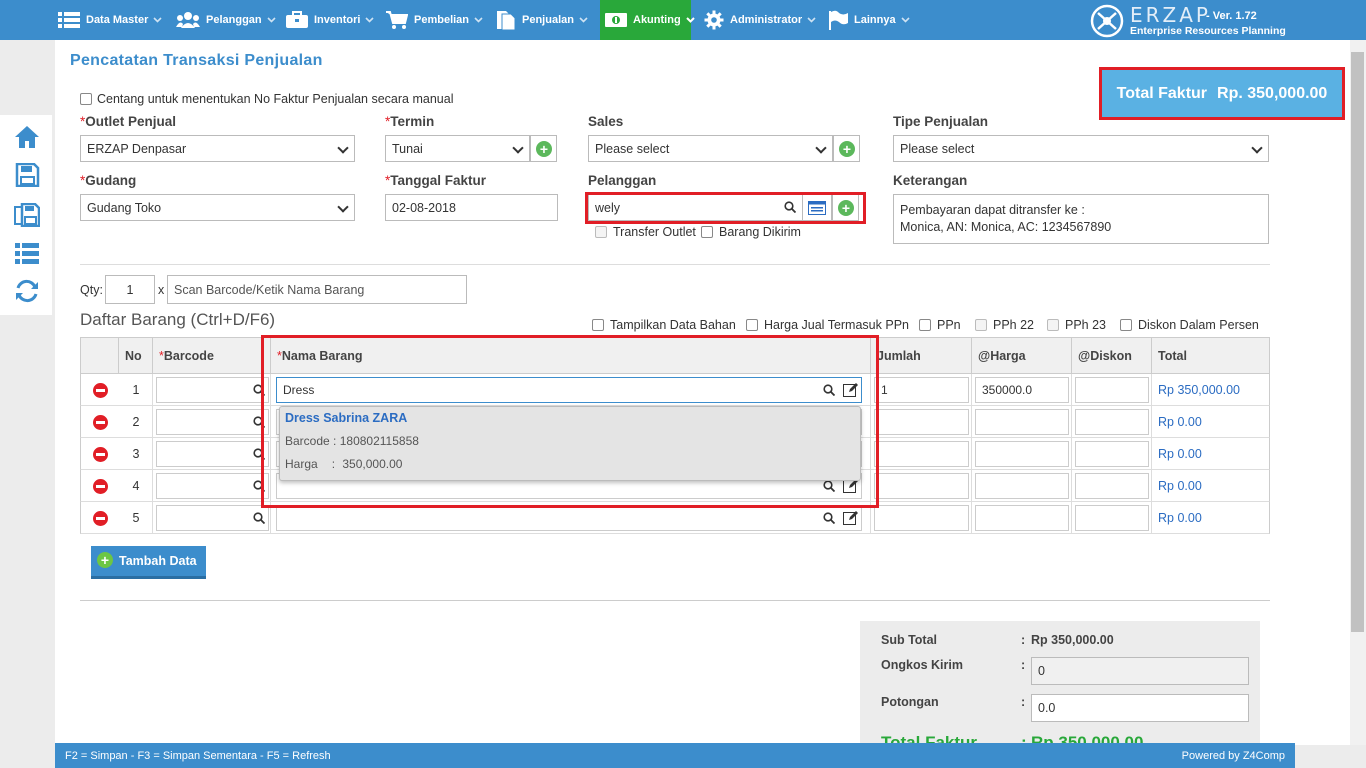  Describe the element at coordinates (442, 20) in the screenshot. I see `nav-label: Pembelian` at that location.